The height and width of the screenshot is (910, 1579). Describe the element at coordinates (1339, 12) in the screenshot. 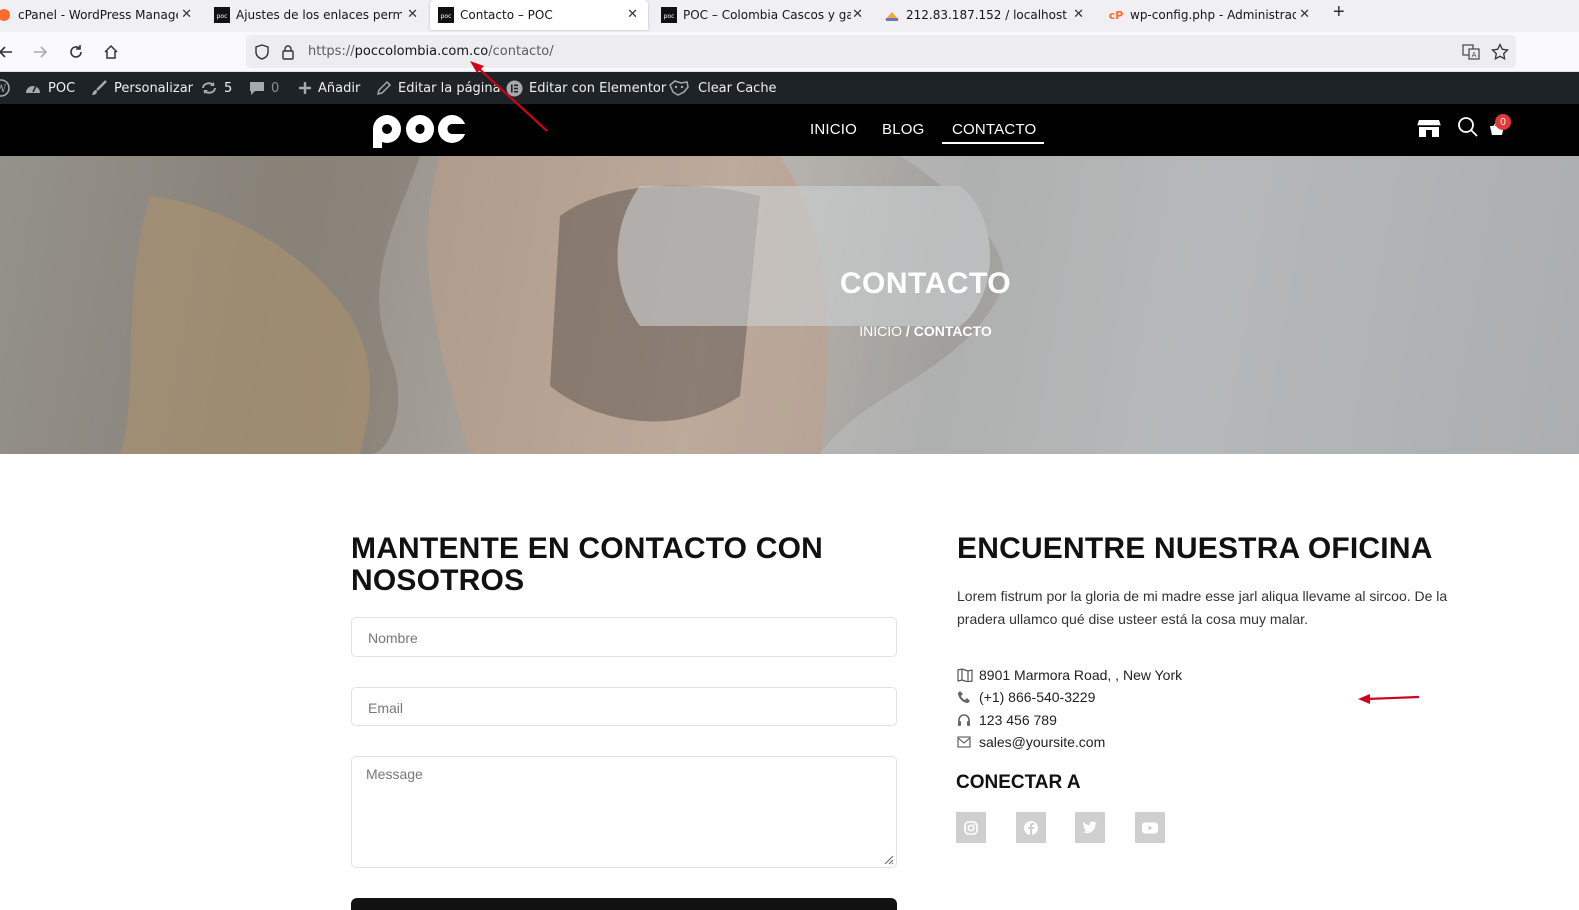

I see `new-tab-button: +` at that location.